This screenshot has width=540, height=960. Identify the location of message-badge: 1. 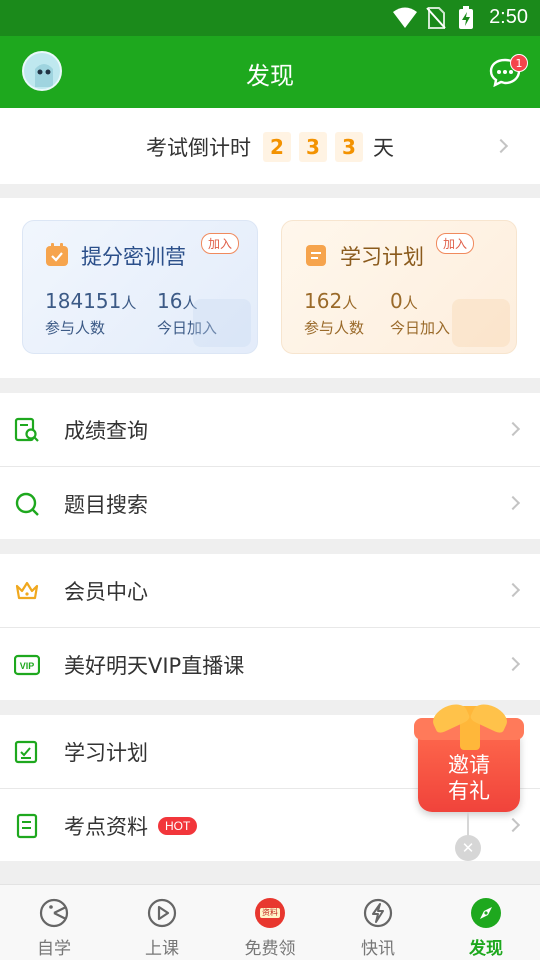
(519, 63).